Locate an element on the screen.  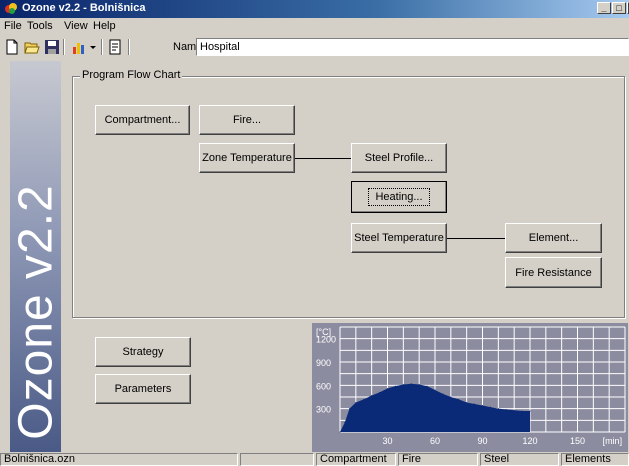
title-bar: Ozone v2.2 - Bolnišnica _ □ is located at coordinates (314, 9).